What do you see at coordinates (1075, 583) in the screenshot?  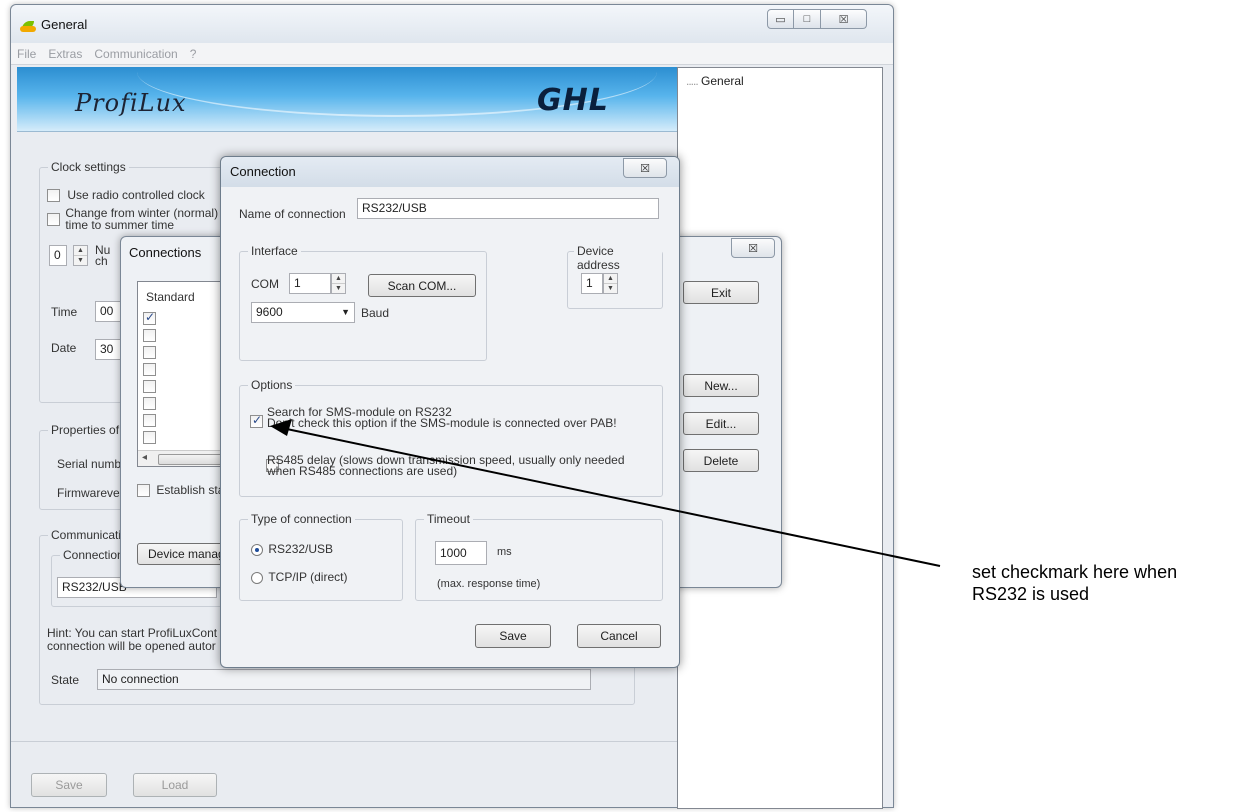 I see `callout-text: set checkmark here when RS232 is used` at bounding box center [1075, 583].